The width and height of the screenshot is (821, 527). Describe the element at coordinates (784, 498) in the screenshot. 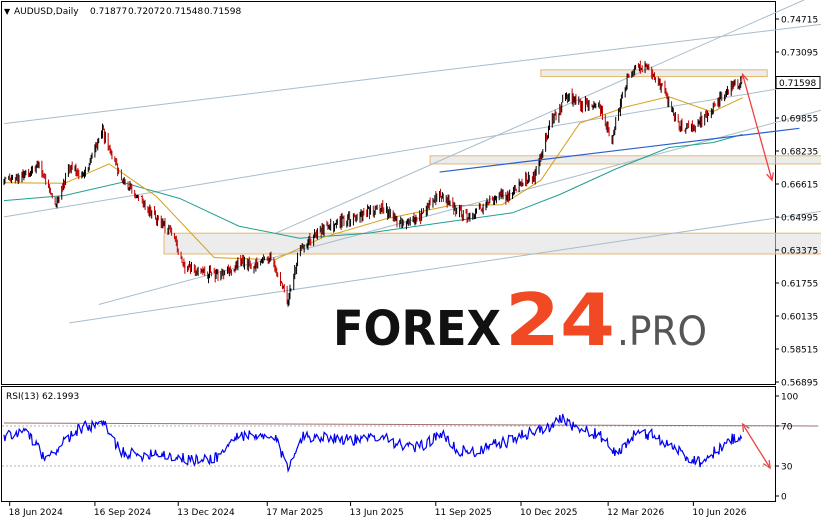

I see `rsi-tick-label: 0` at that location.